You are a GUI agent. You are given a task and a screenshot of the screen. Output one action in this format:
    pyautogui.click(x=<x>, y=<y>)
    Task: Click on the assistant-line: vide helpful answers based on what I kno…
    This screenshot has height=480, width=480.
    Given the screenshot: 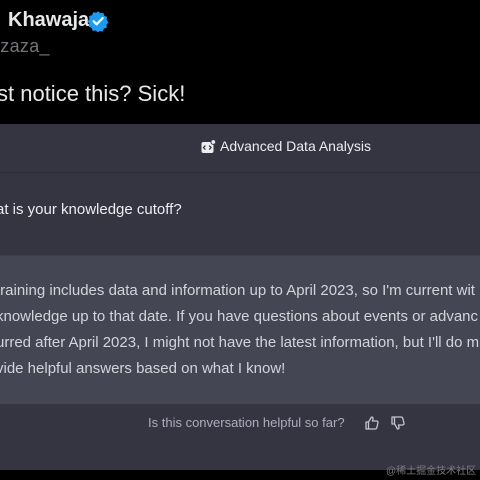 What is the action you would take?
    pyautogui.click(x=143, y=368)
    